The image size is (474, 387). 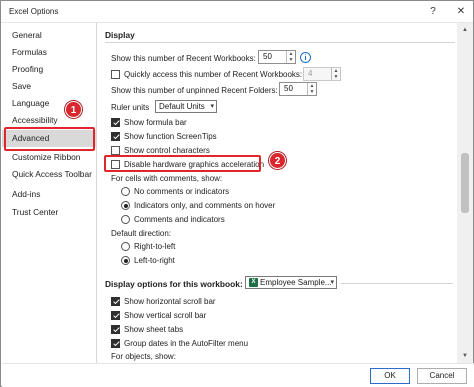 What do you see at coordinates (165, 315) in the screenshot?
I see `v-scroll-label: Show vertical scroll bar` at bounding box center [165, 315].